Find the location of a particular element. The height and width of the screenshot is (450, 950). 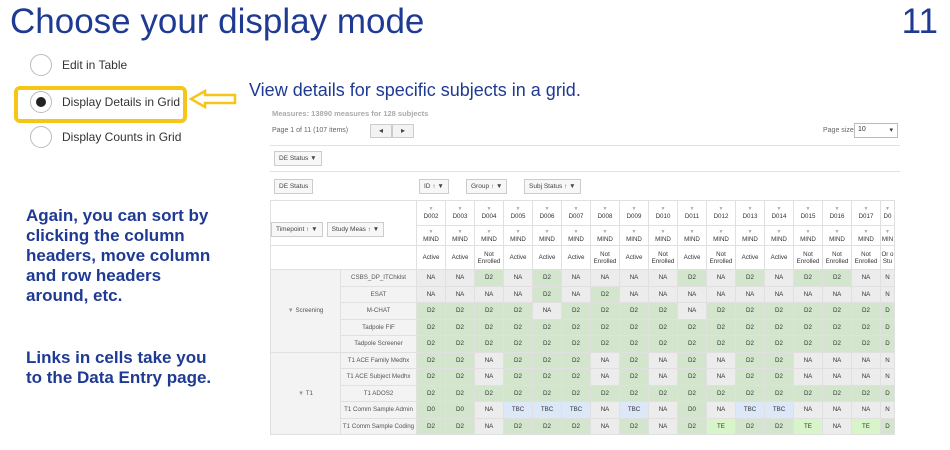

column-header-subject: ▼ D009 is located at coordinates (634, 213).